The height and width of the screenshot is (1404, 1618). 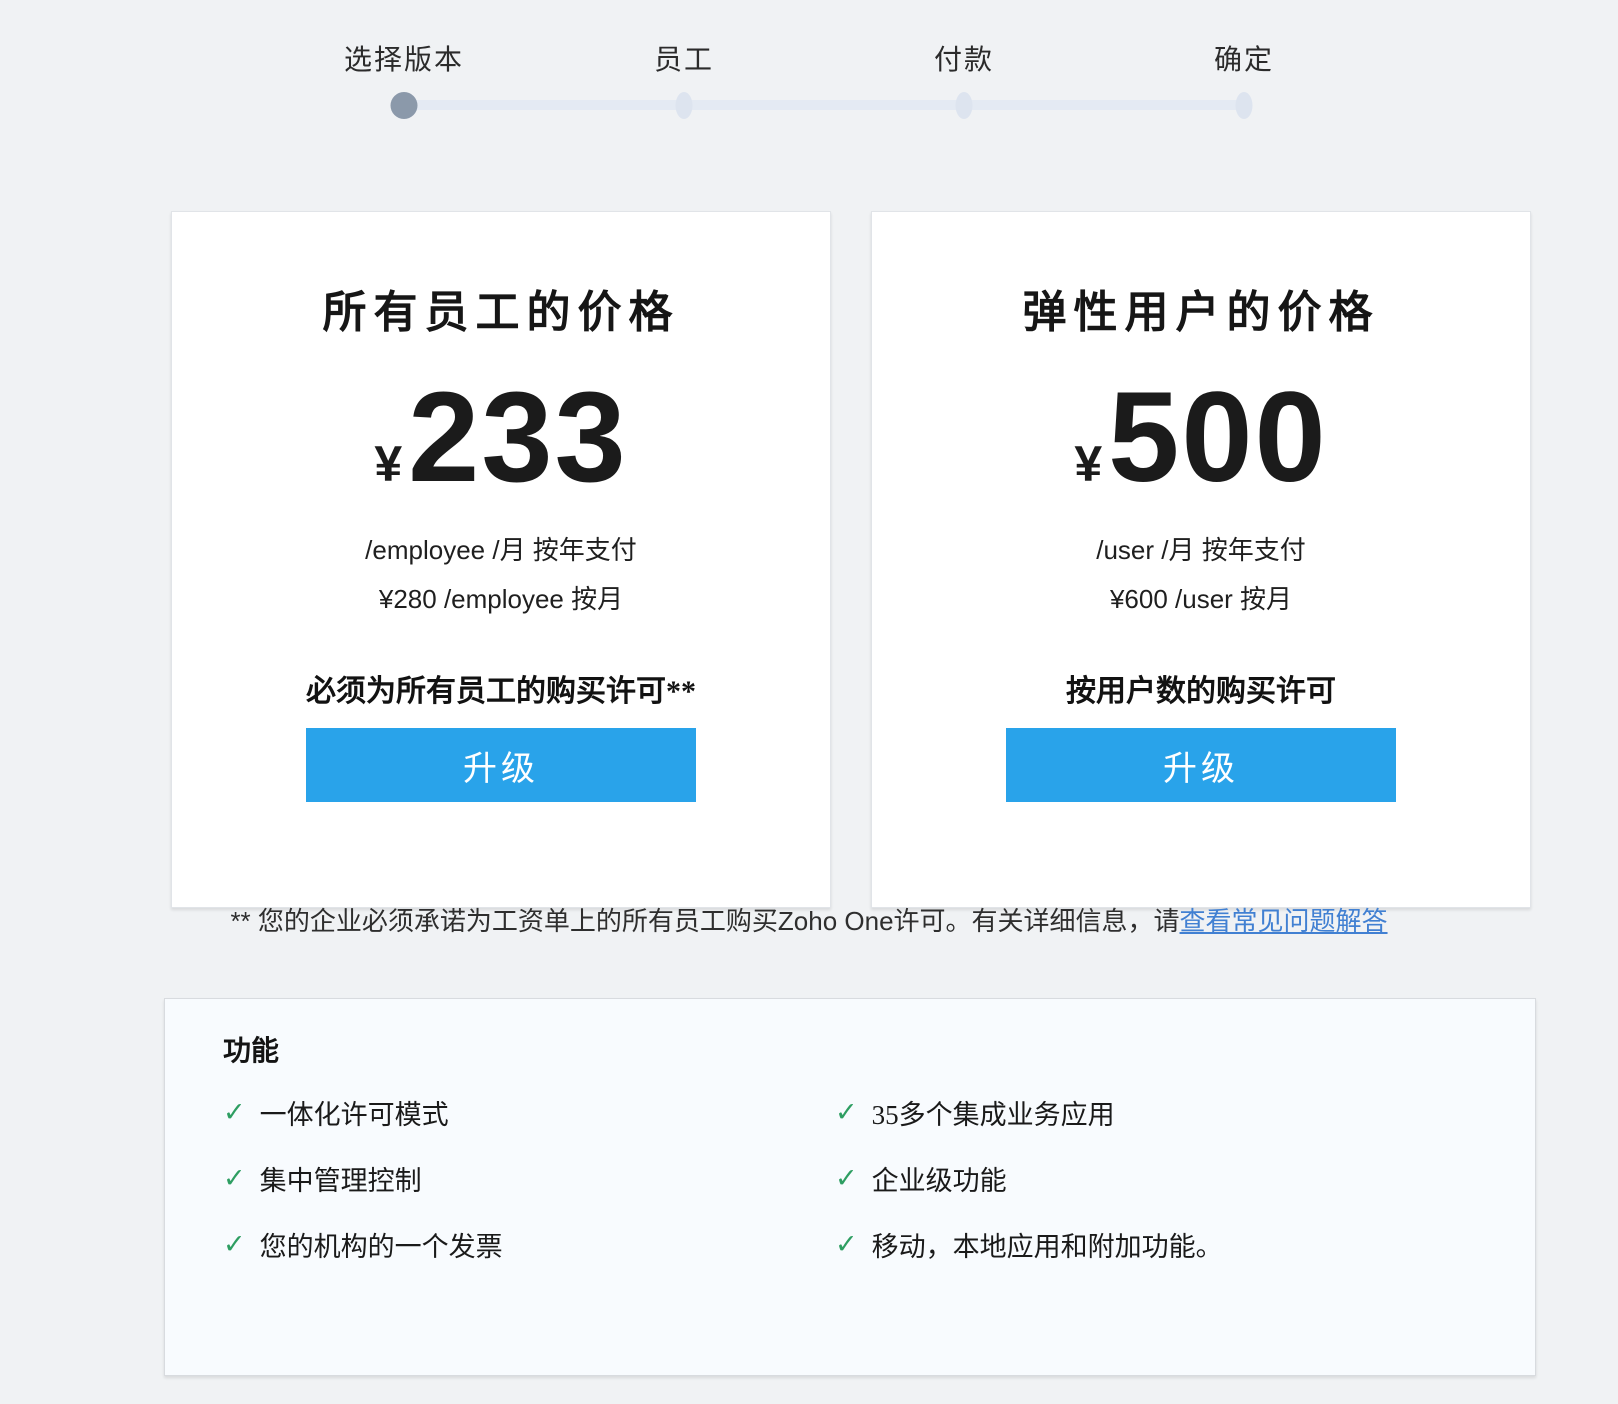 I want to click on stepper-step-employees: 员工, so click(x=684, y=60).